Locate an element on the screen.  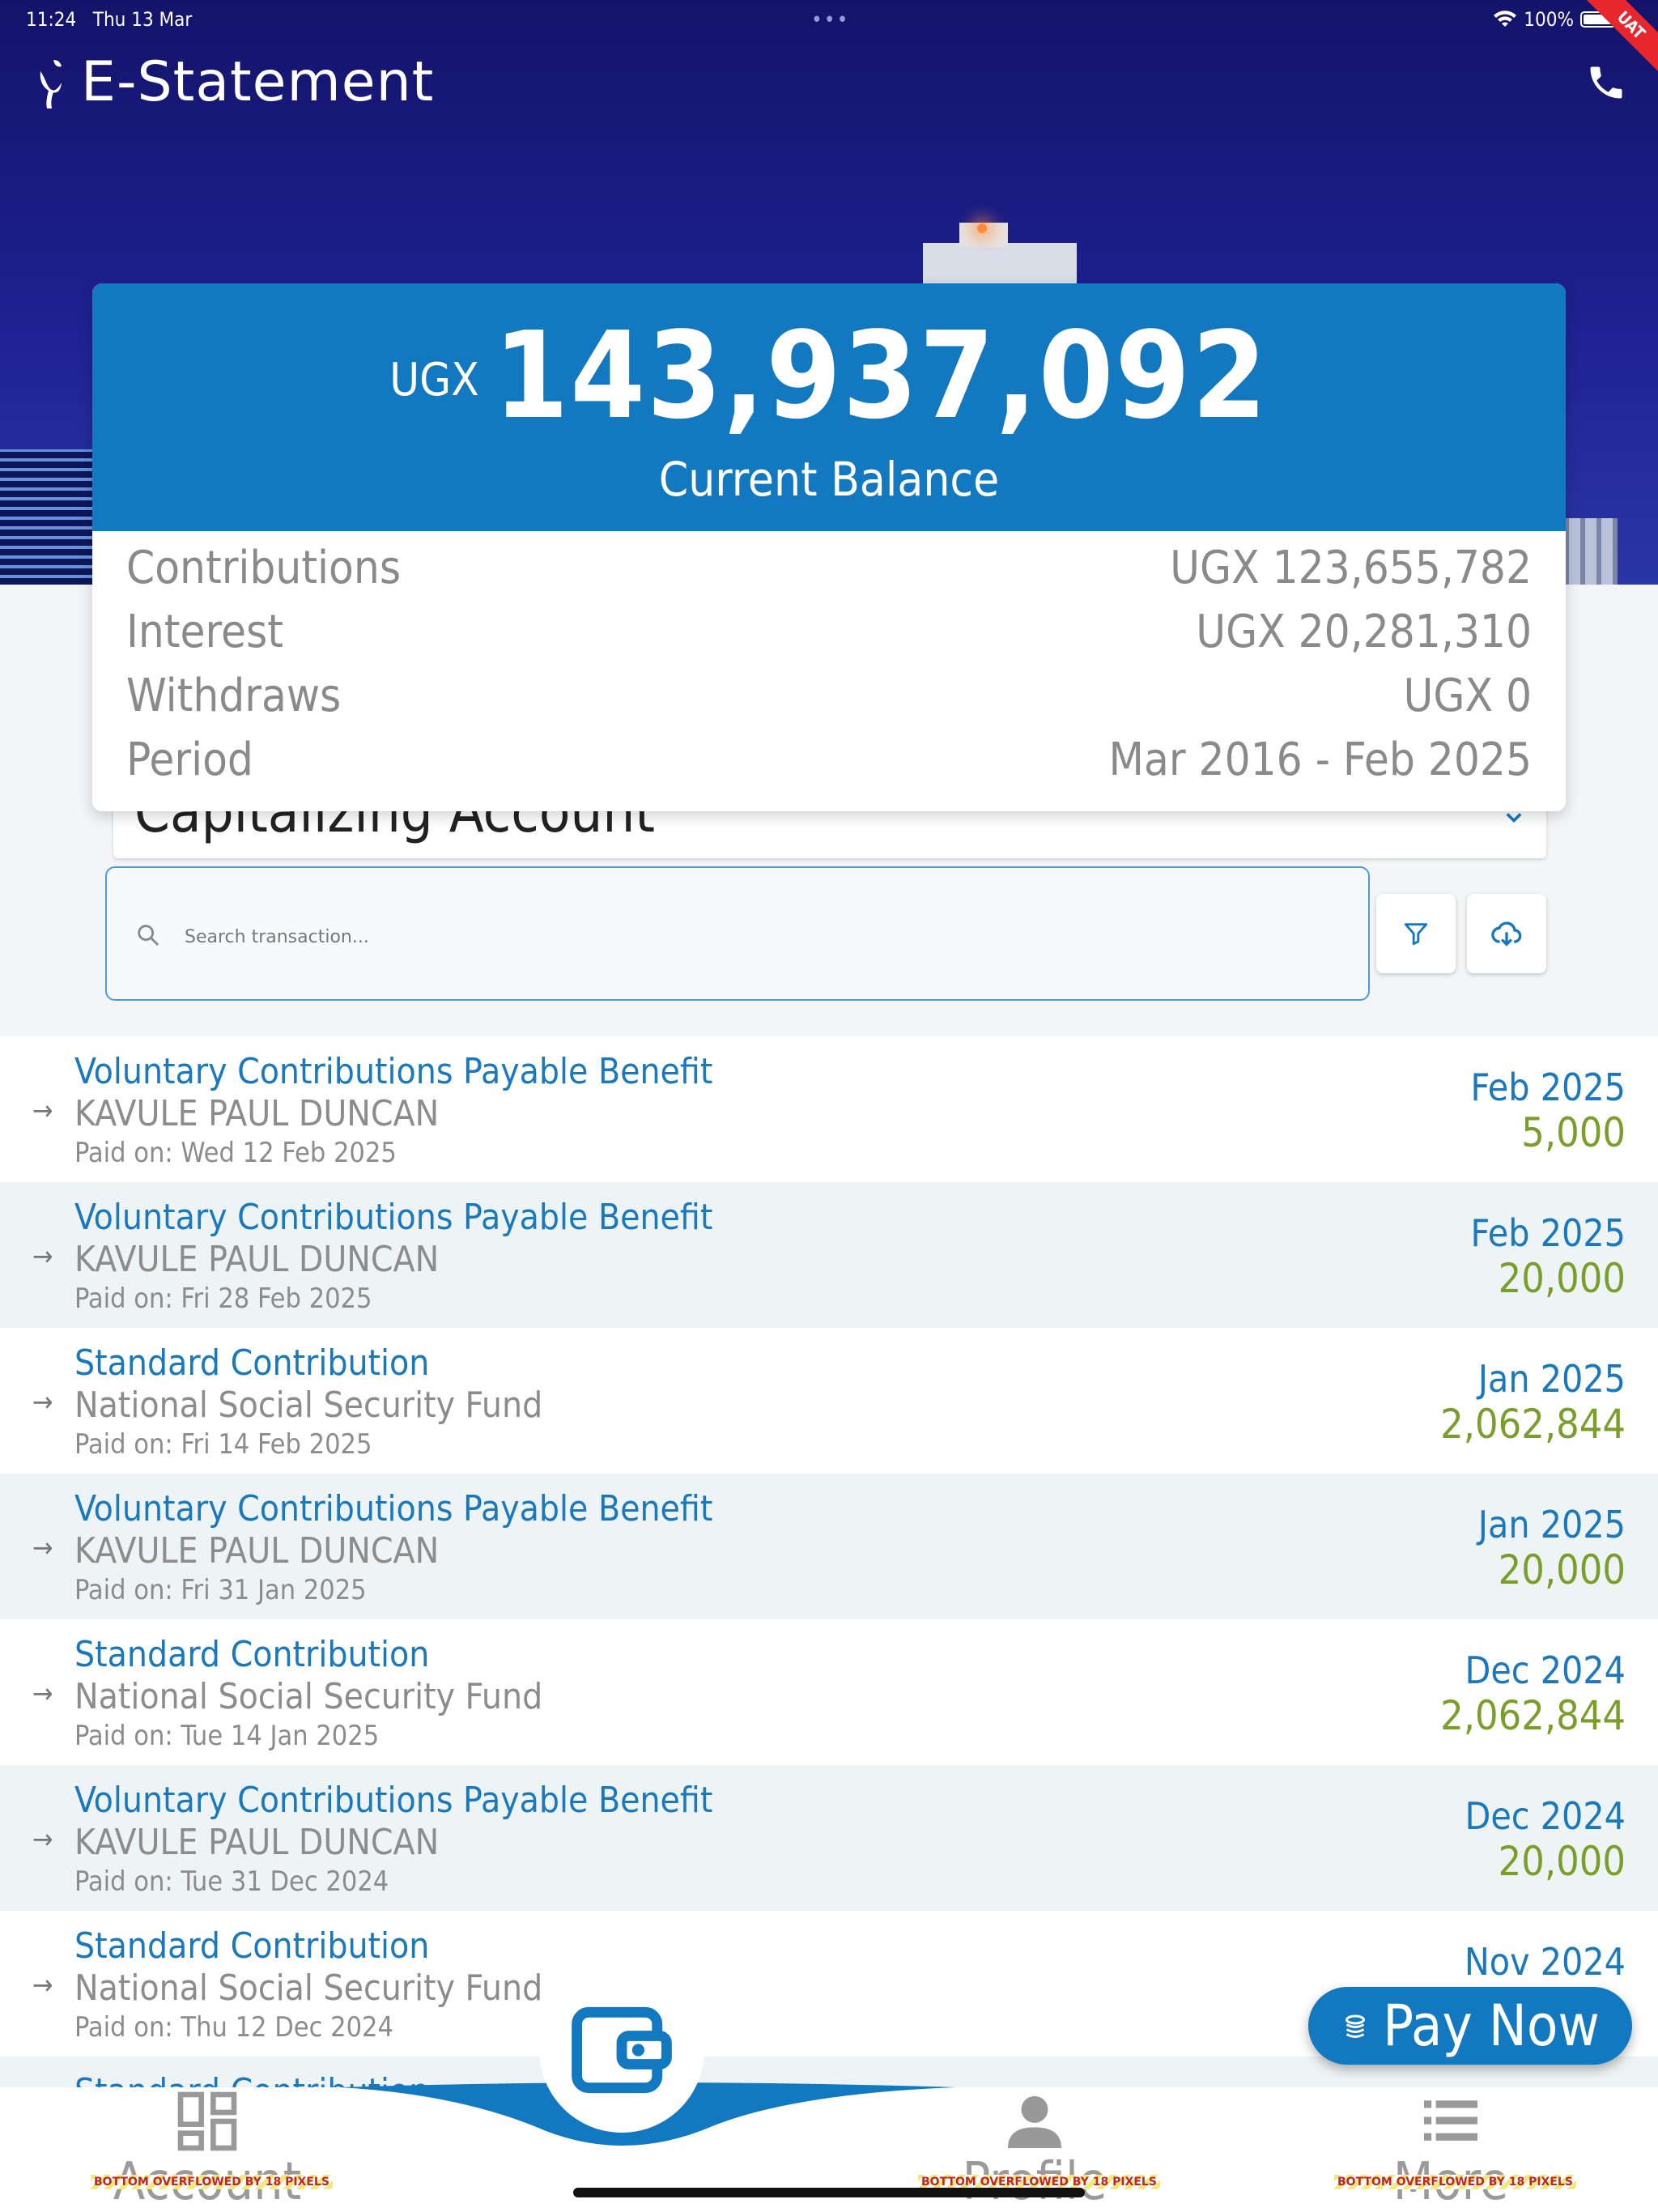
search-input is located at coordinates (767, 936).